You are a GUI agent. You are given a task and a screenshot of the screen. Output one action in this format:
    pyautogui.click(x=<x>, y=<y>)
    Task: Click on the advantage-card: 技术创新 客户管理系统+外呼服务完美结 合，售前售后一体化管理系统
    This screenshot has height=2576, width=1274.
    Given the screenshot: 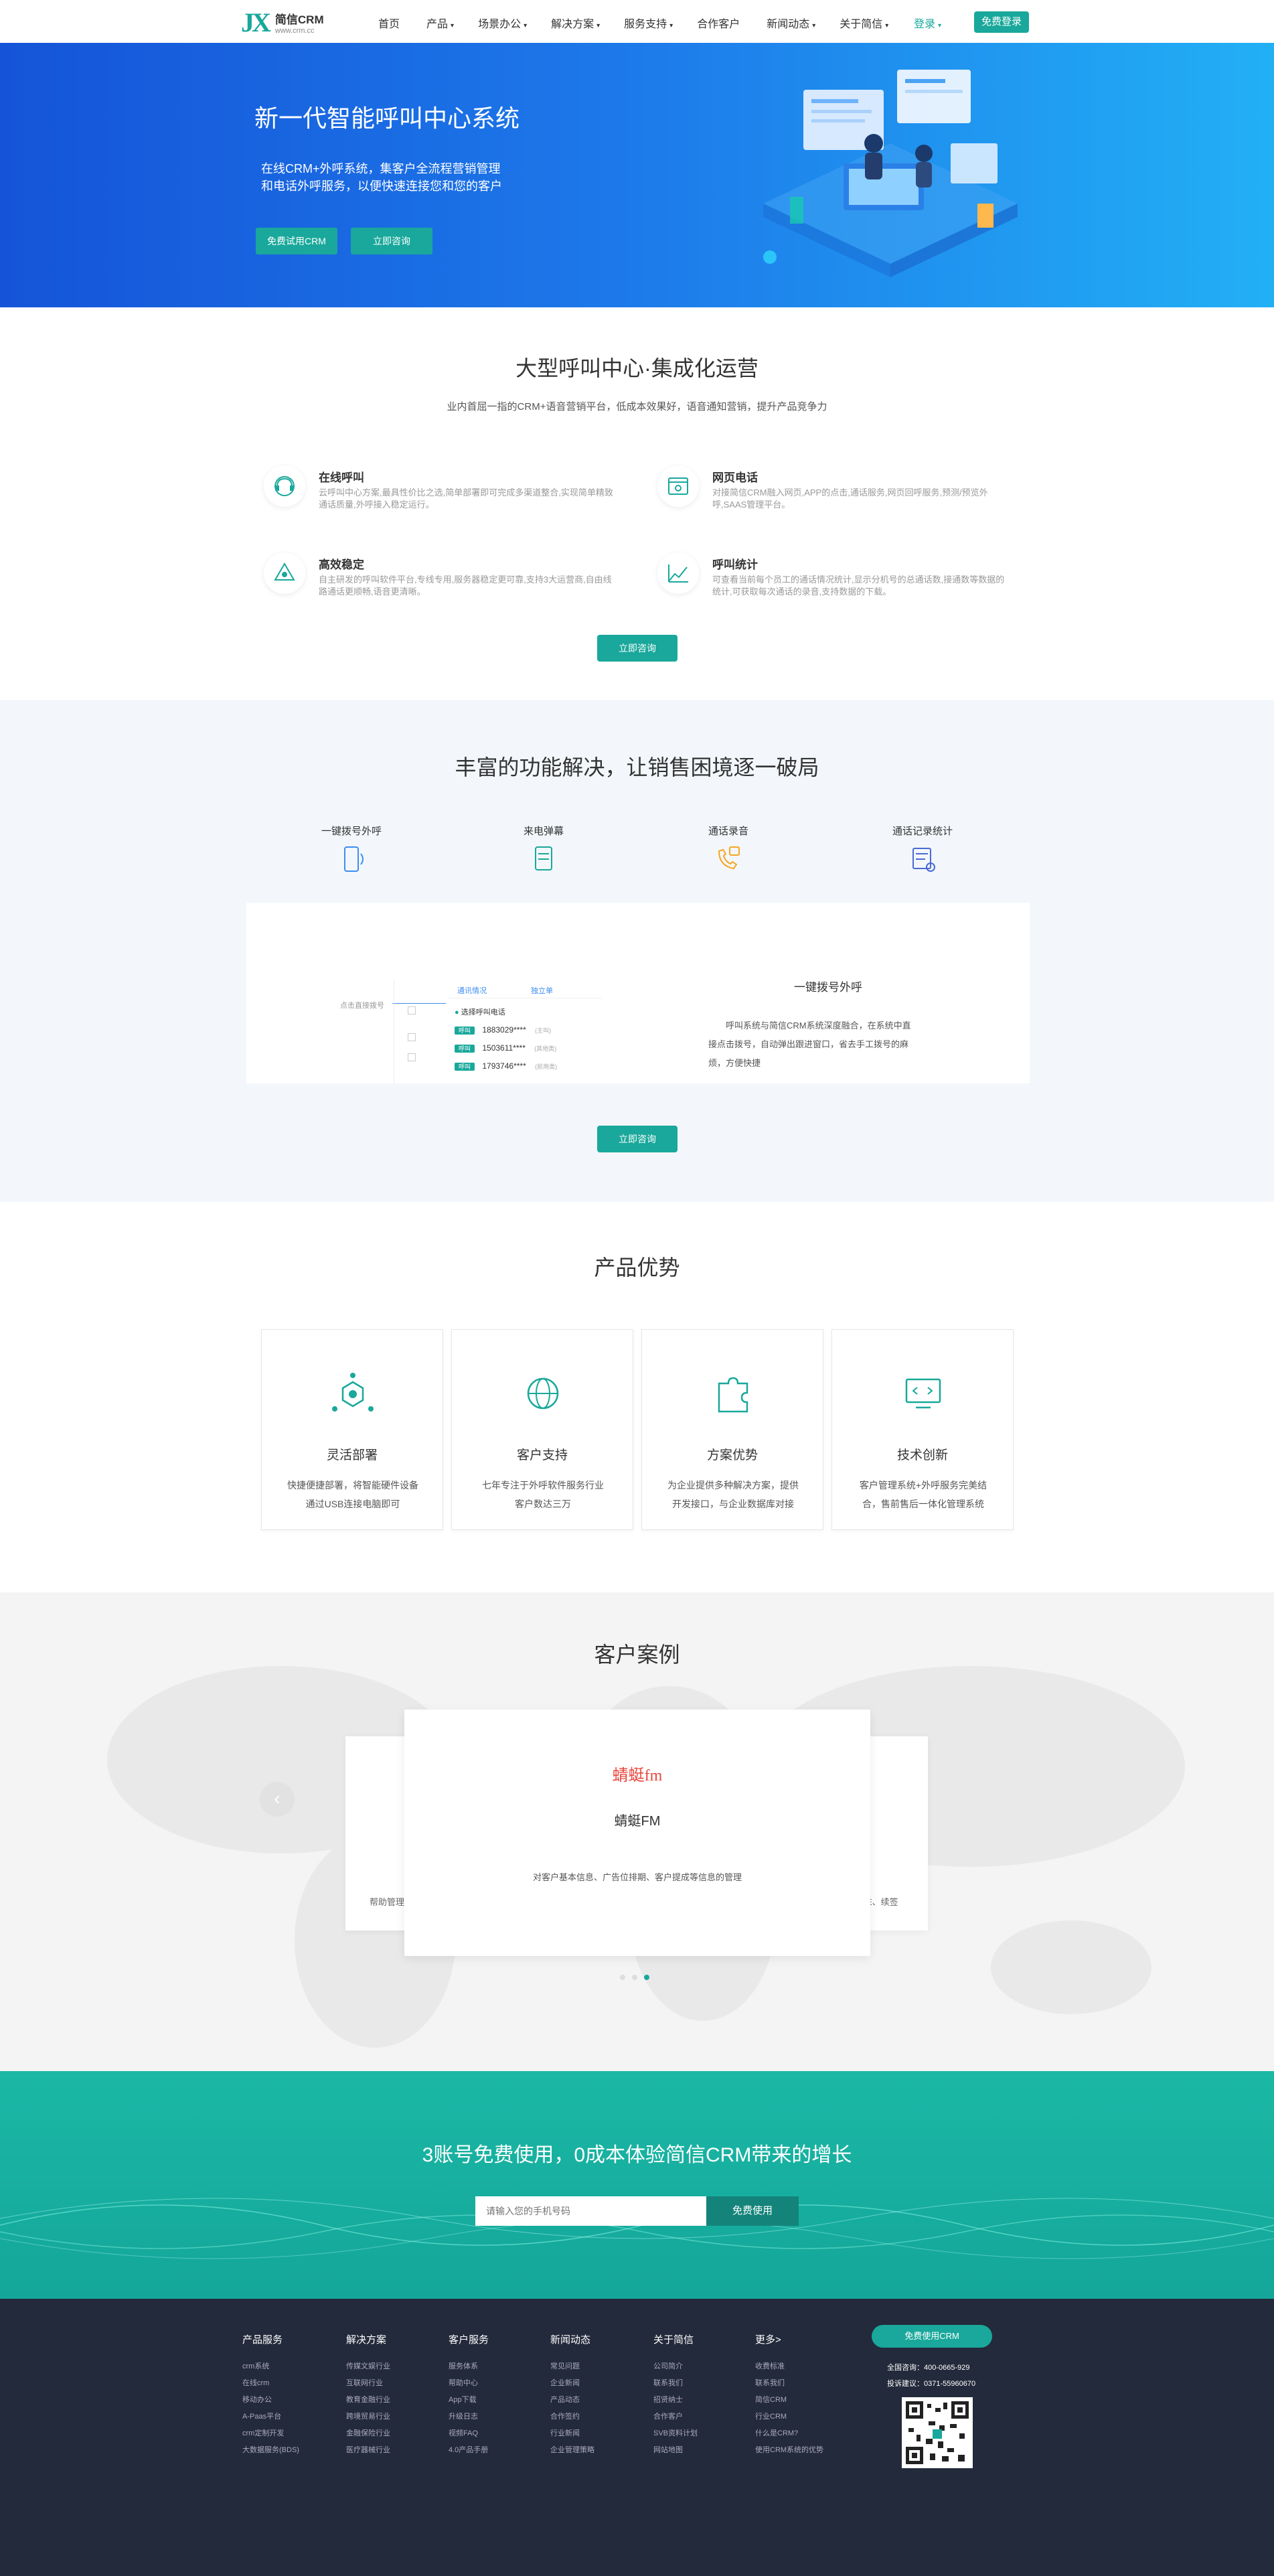 What is the action you would take?
    pyautogui.click(x=923, y=1429)
    